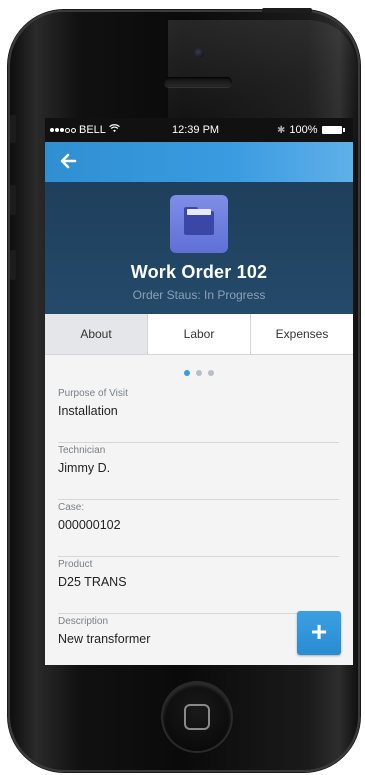 This screenshot has height=775, width=365. Describe the element at coordinates (92, 582) in the screenshot. I see `field-value: D25 TRANS` at that location.